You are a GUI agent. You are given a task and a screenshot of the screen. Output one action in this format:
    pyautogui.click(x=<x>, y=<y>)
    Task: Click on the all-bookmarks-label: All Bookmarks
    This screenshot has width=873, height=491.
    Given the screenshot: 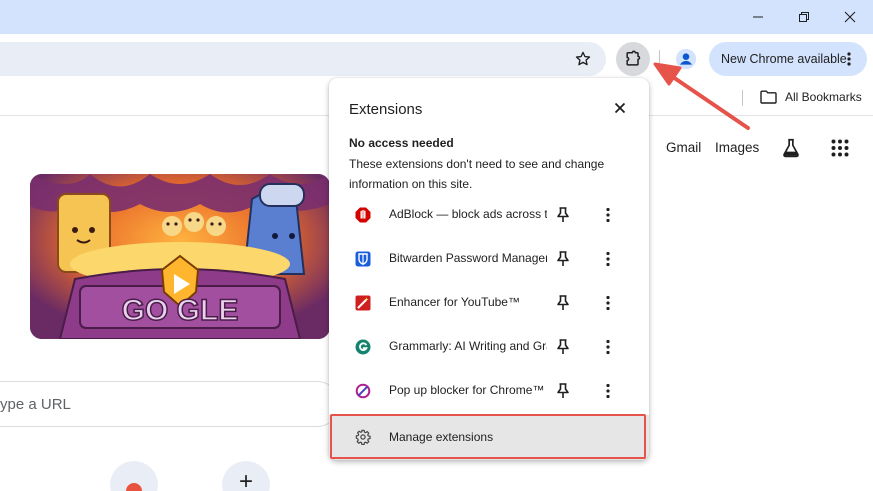 What is the action you would take?
    pyautogui.click(x=823, y=97)
    